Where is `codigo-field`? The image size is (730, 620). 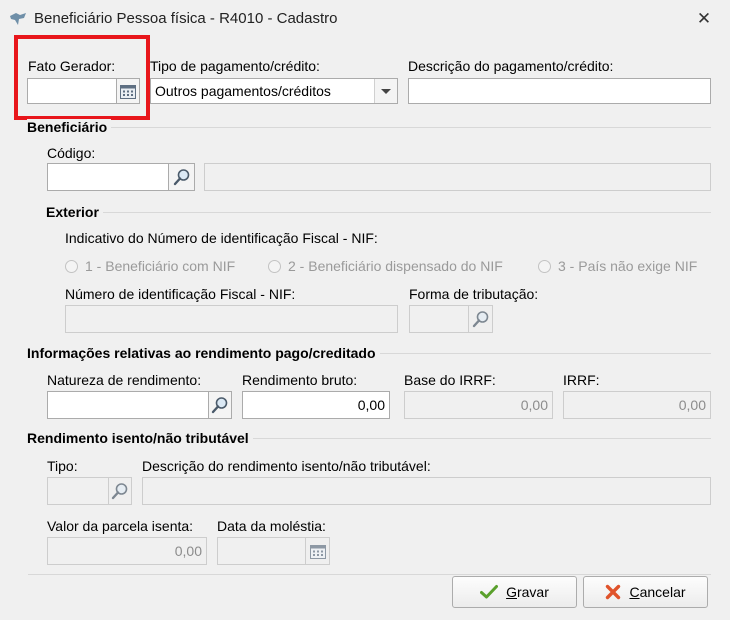
codigo-field is located at coordinates (108, 177).